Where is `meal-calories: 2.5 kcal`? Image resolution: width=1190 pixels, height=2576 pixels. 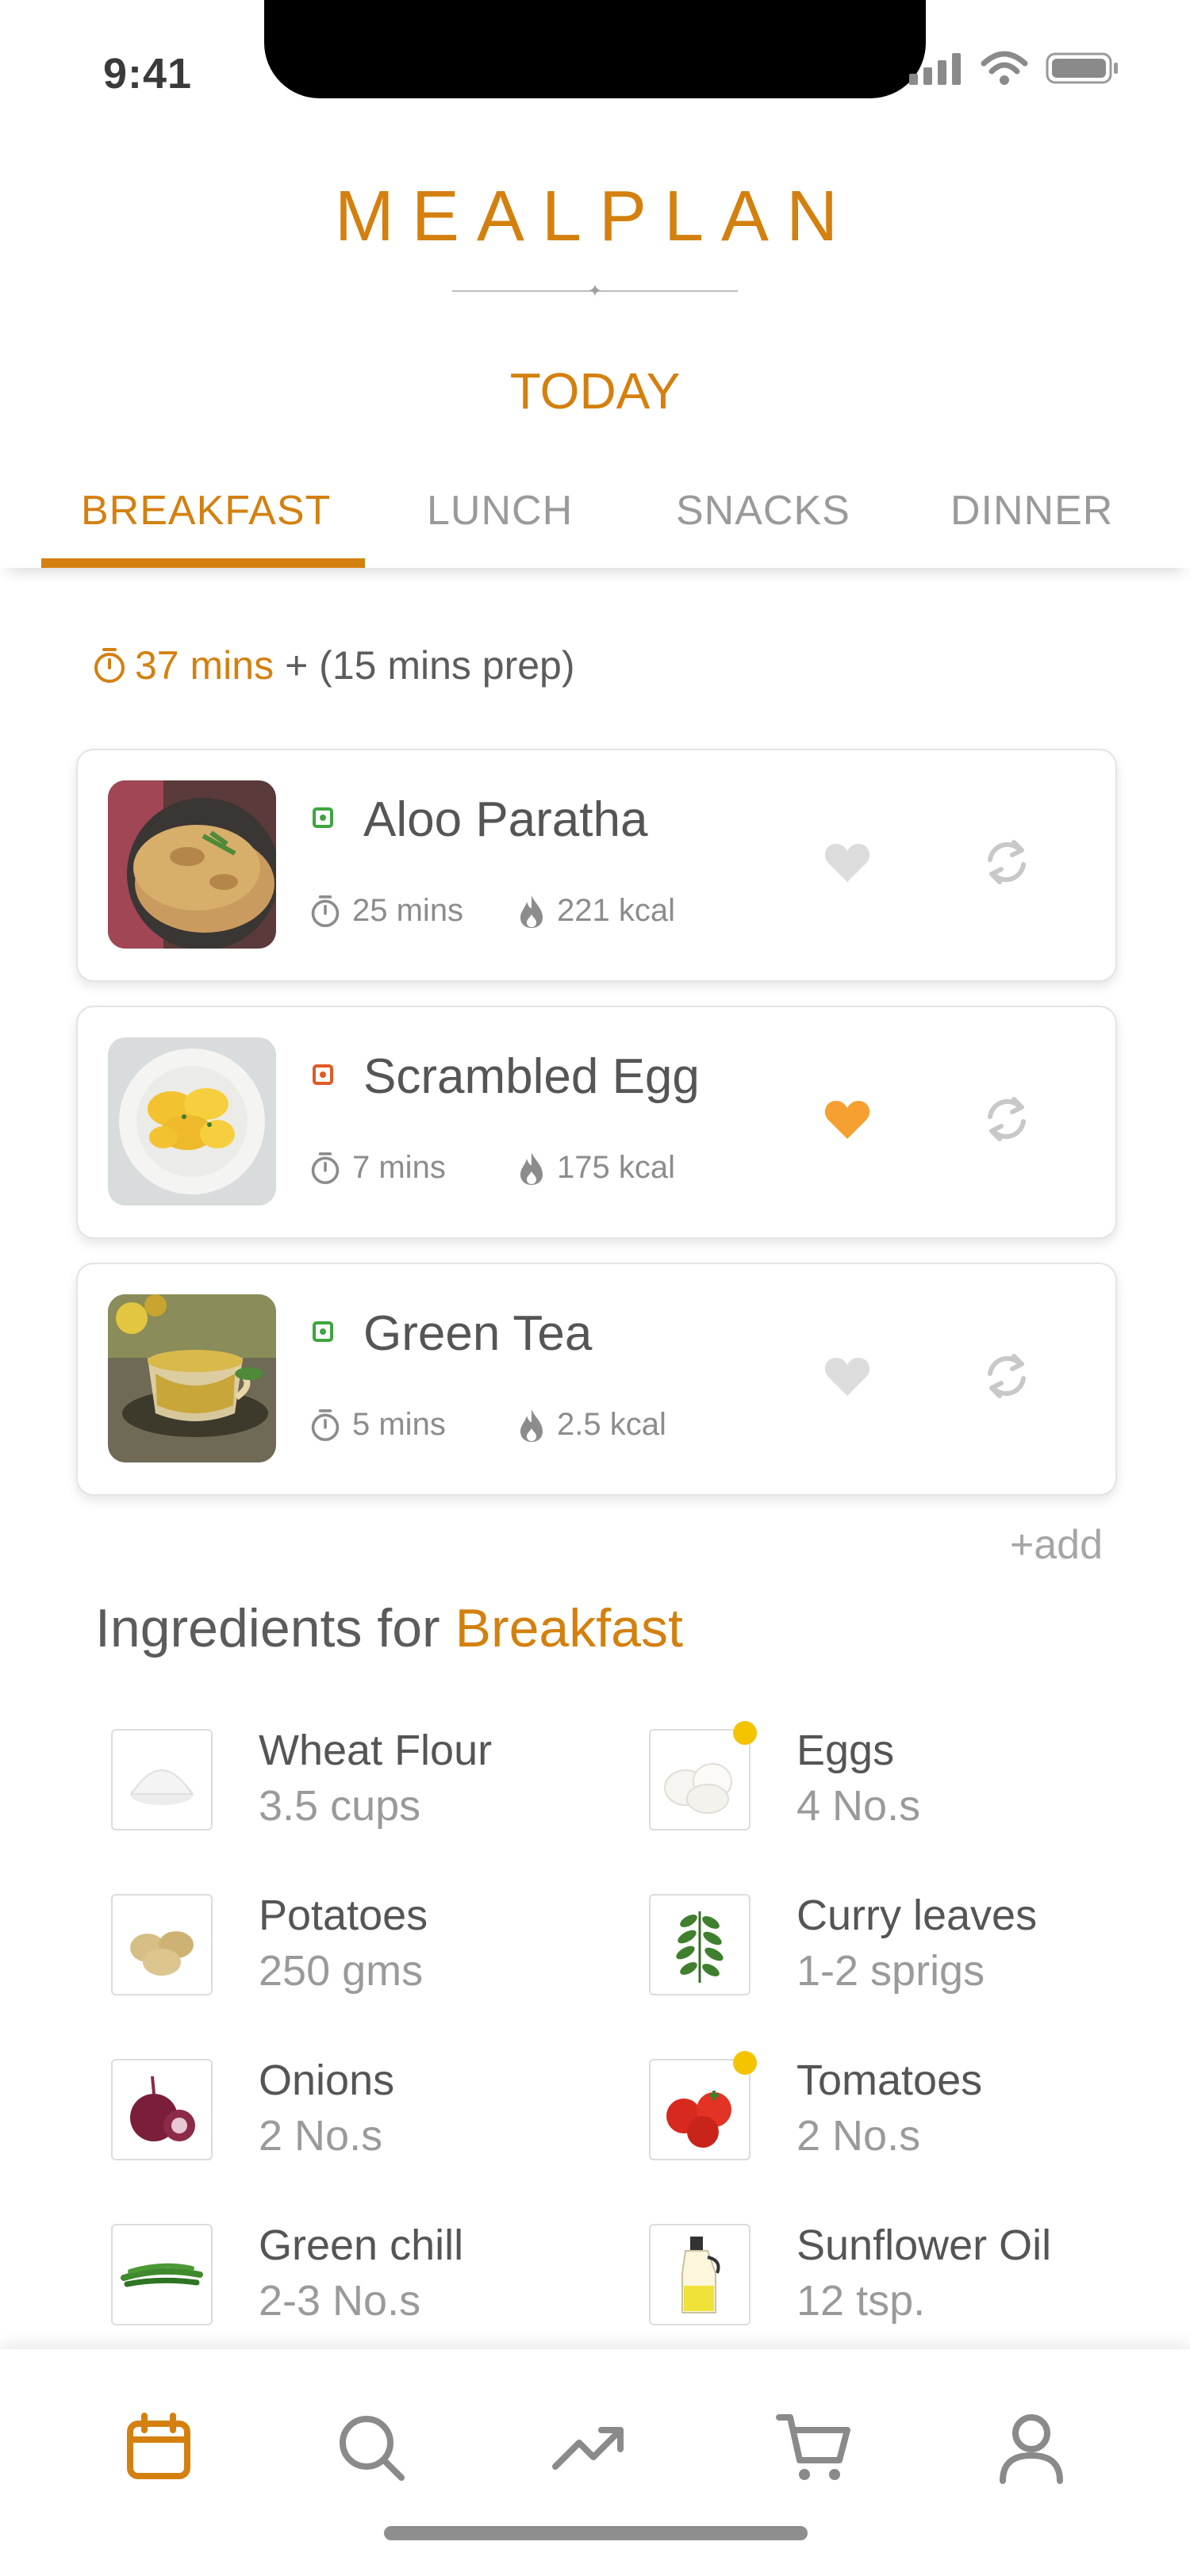 meal-calories: 2.5 kcal is located at coordinates (591, 1425).